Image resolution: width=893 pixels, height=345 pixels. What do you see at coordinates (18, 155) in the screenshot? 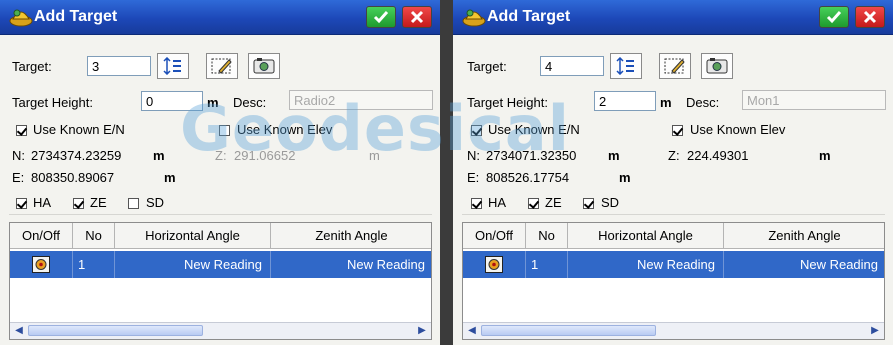
I see `n-label: N:` at bounding box center [18, 155].